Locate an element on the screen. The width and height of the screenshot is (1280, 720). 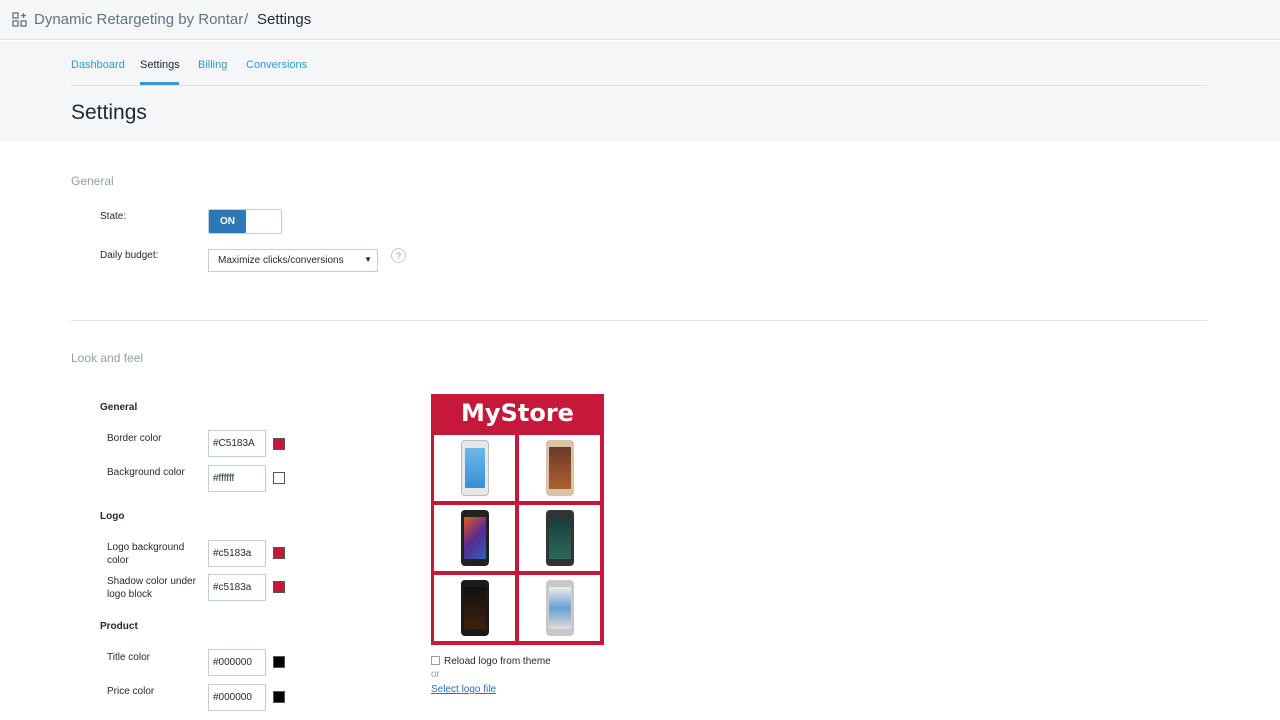
background-color-swatch is located at coordinates (279, 478).